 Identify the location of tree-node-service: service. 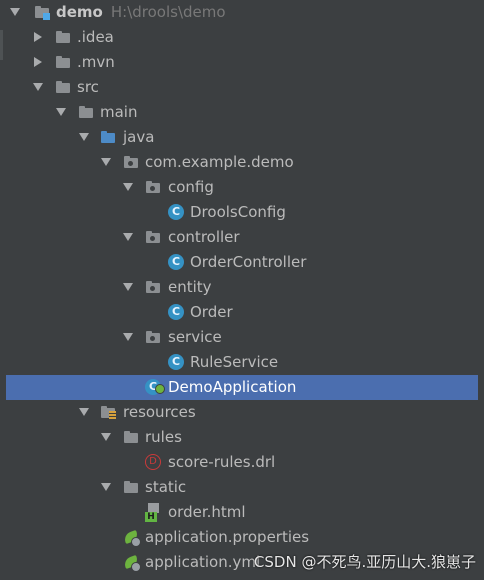
(242, 337).